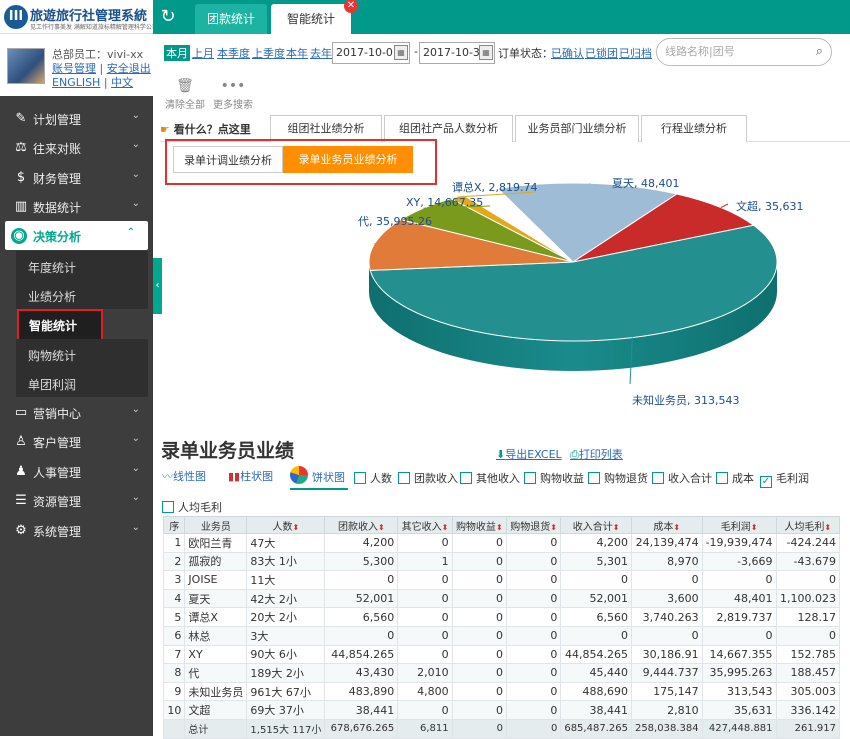 This screenshot has height=739, width=850. Describe the element at coordinates (326, 128) in the screenshot. I see `tab-agency-performance: 组团社业绩分析` at that location.